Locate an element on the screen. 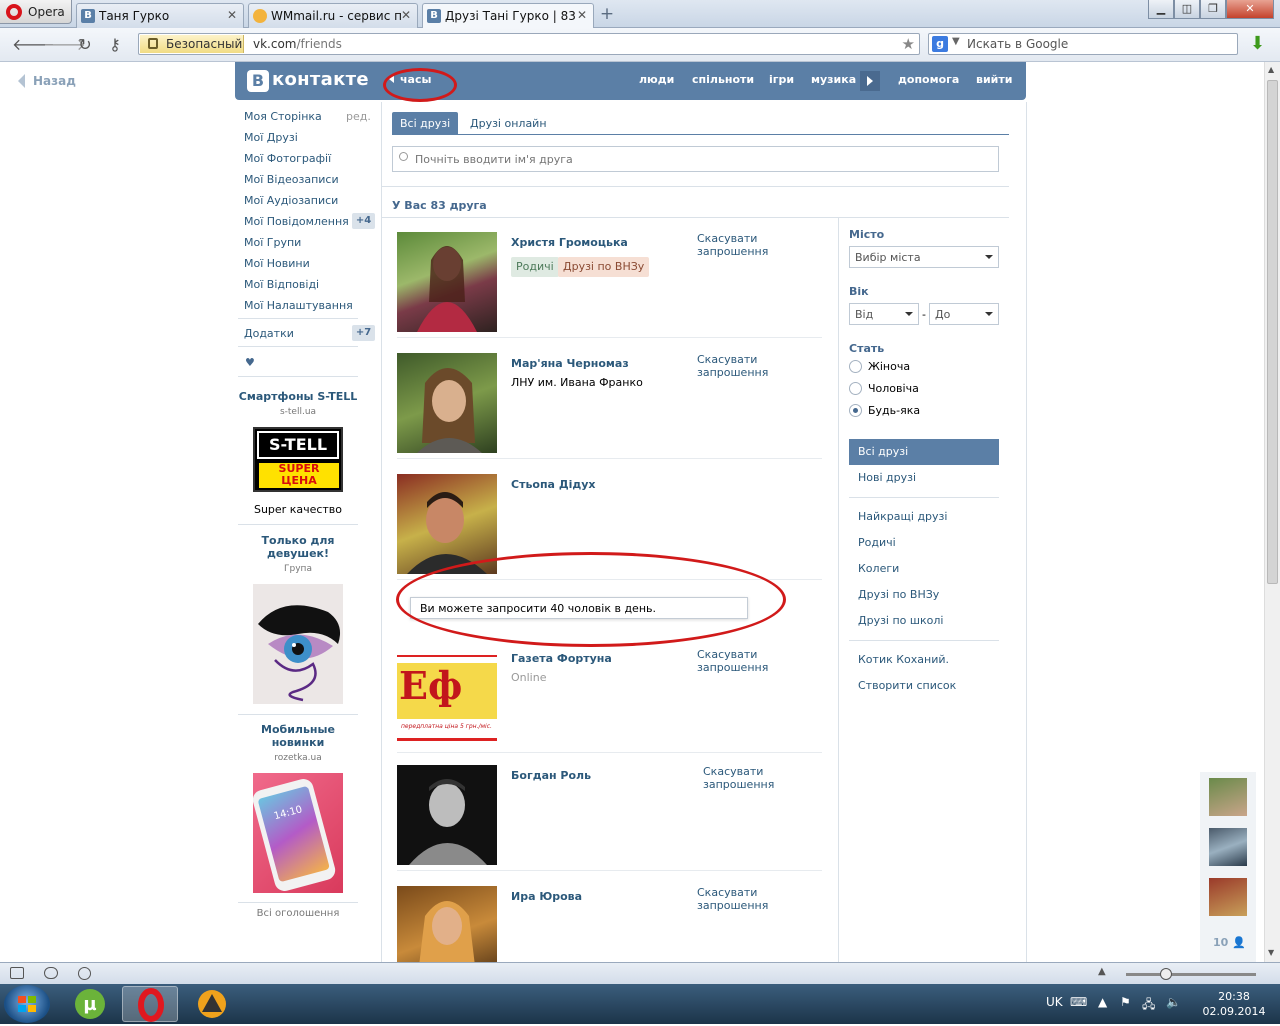 The width and height of the screenshot is (1280, 1026). back-arrow-icon: 🡐 is located at coordinates (33, 45).